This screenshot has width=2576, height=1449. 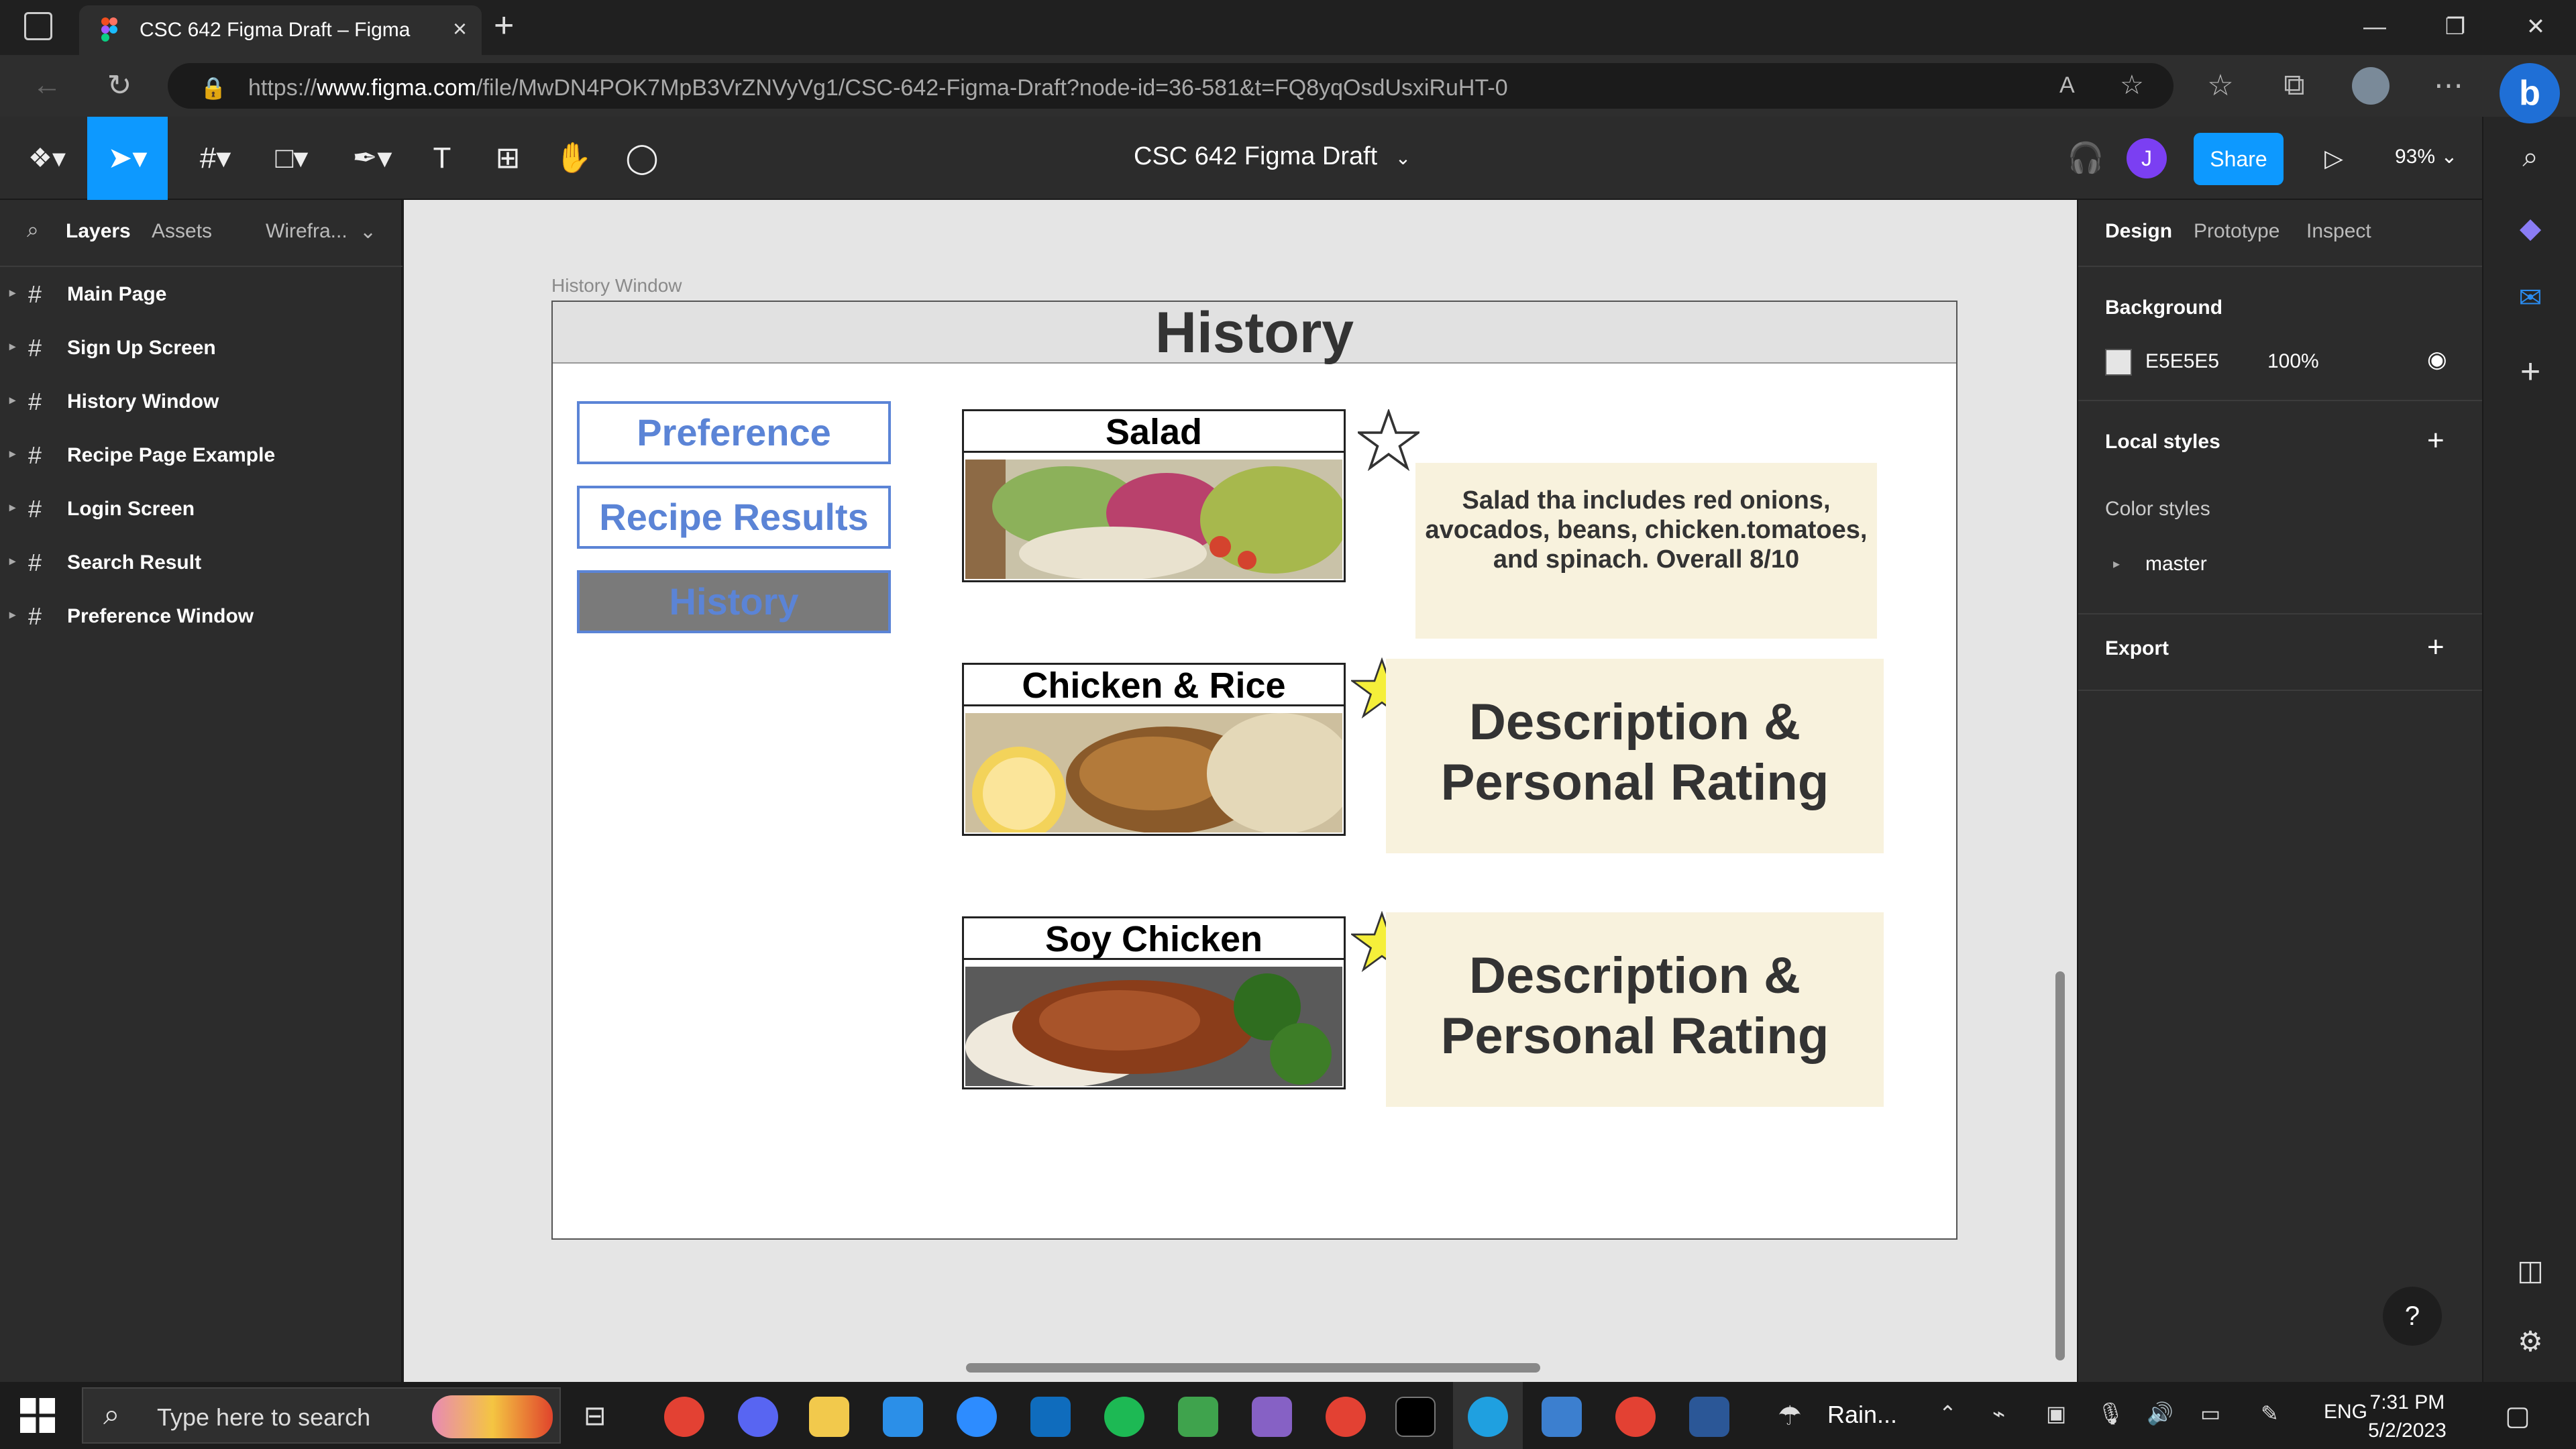 I want to click on minimize-icon: —, so click(x=2375, y=27).